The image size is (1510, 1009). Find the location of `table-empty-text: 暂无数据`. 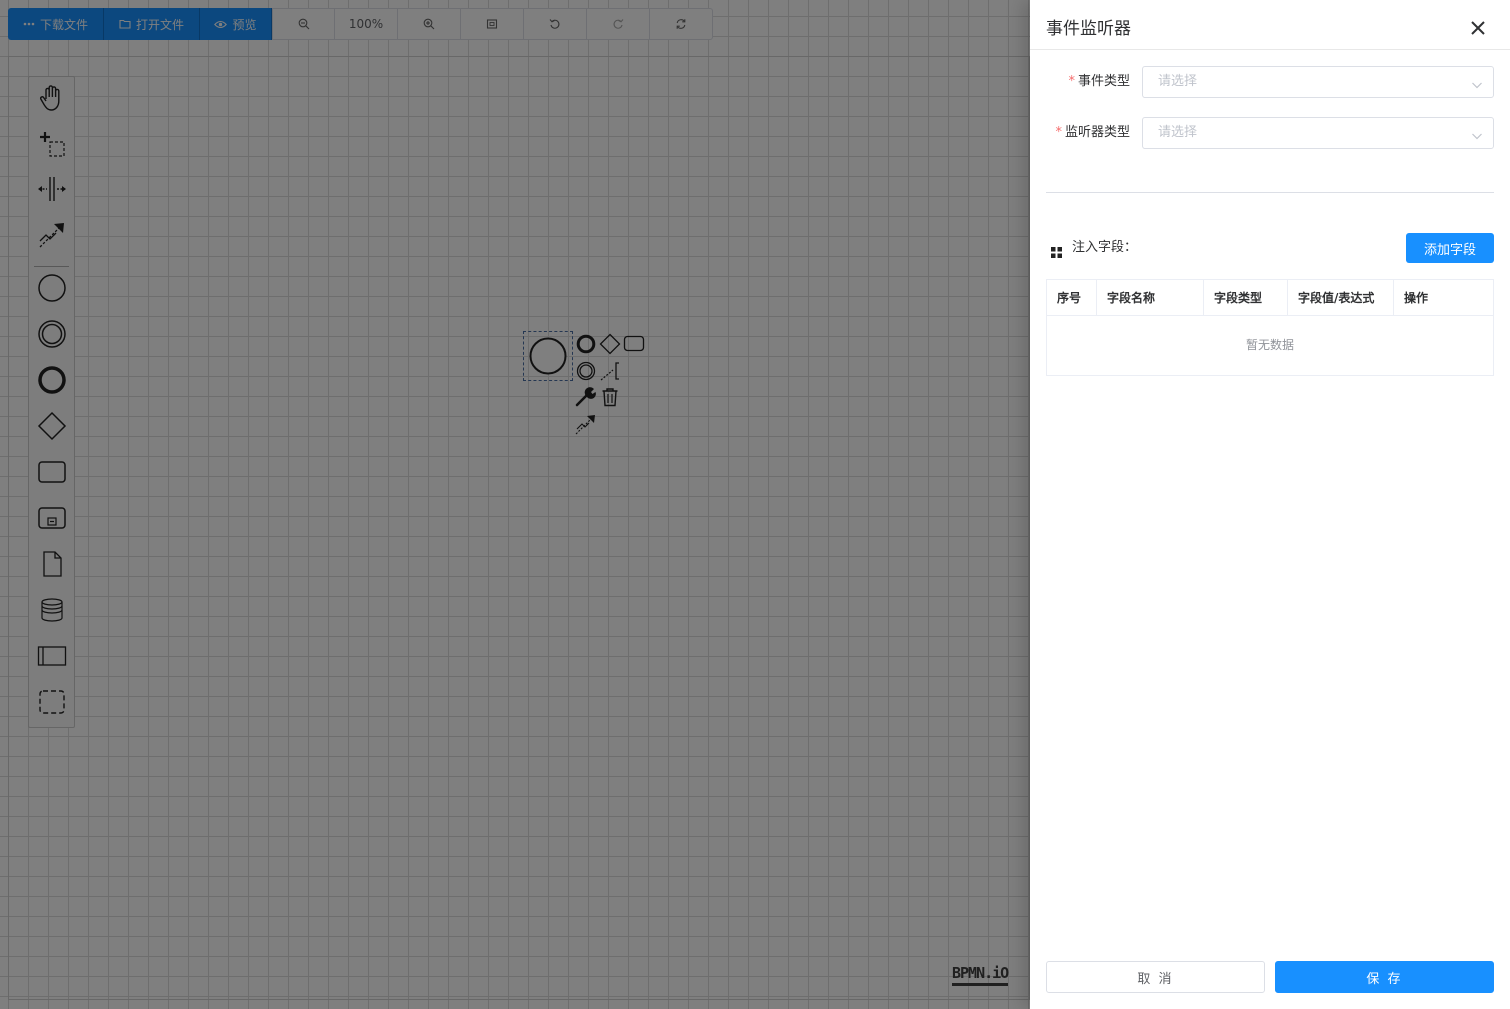

table-empty-text: 暂无数据 is located at coordinates (1269, 345).